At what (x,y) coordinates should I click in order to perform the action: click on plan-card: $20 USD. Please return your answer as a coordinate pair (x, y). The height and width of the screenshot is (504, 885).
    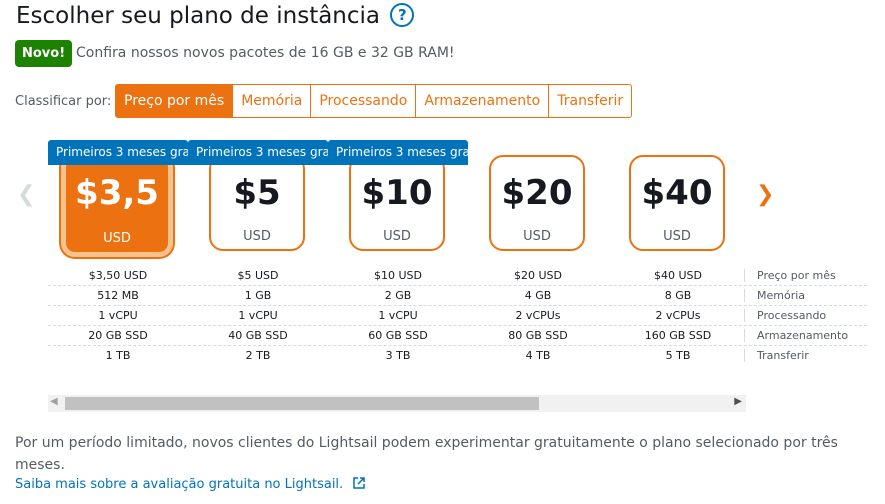
    Looking at the image, I should click on (537, 203).